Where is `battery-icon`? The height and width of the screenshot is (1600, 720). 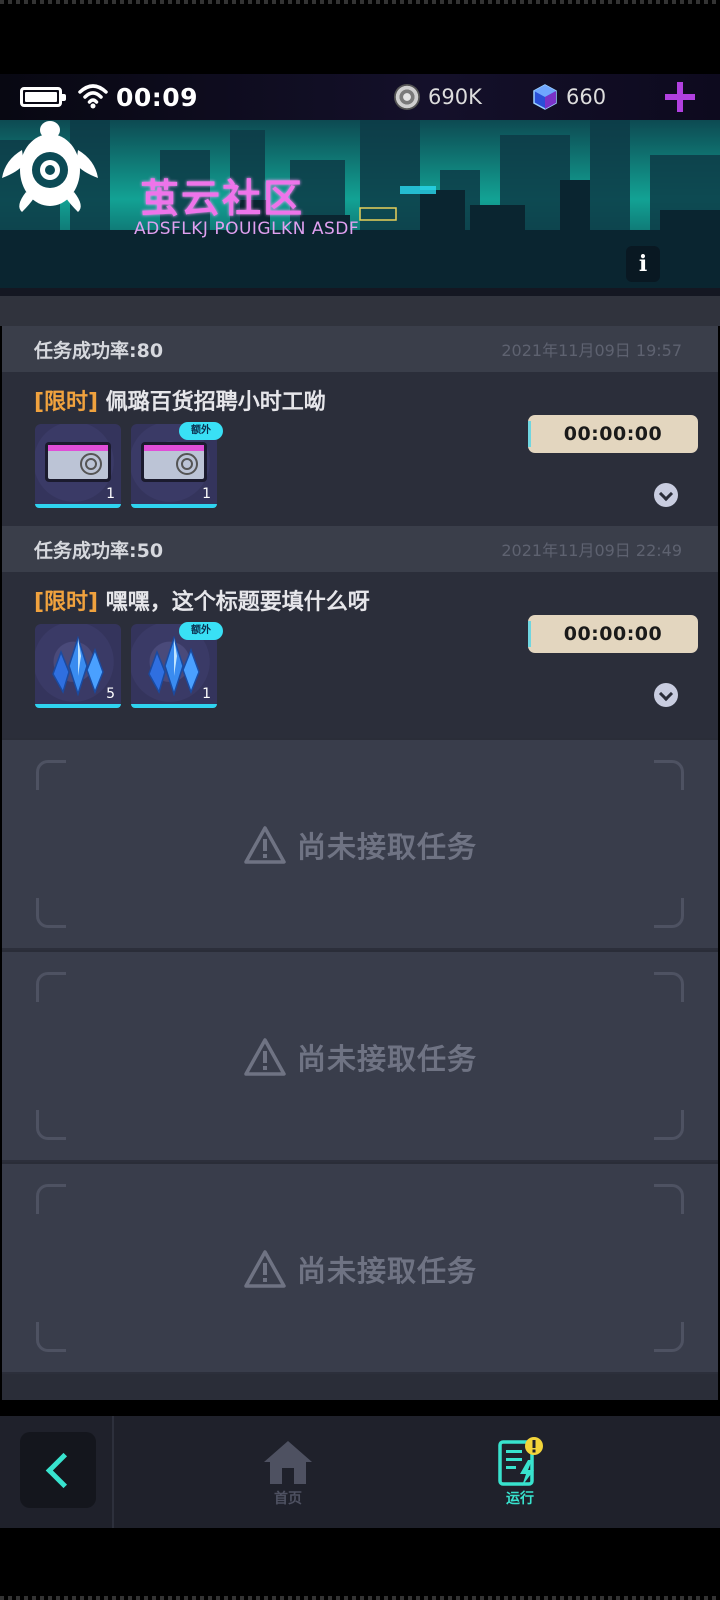
battery-icon is located at coordinates (43, 97).